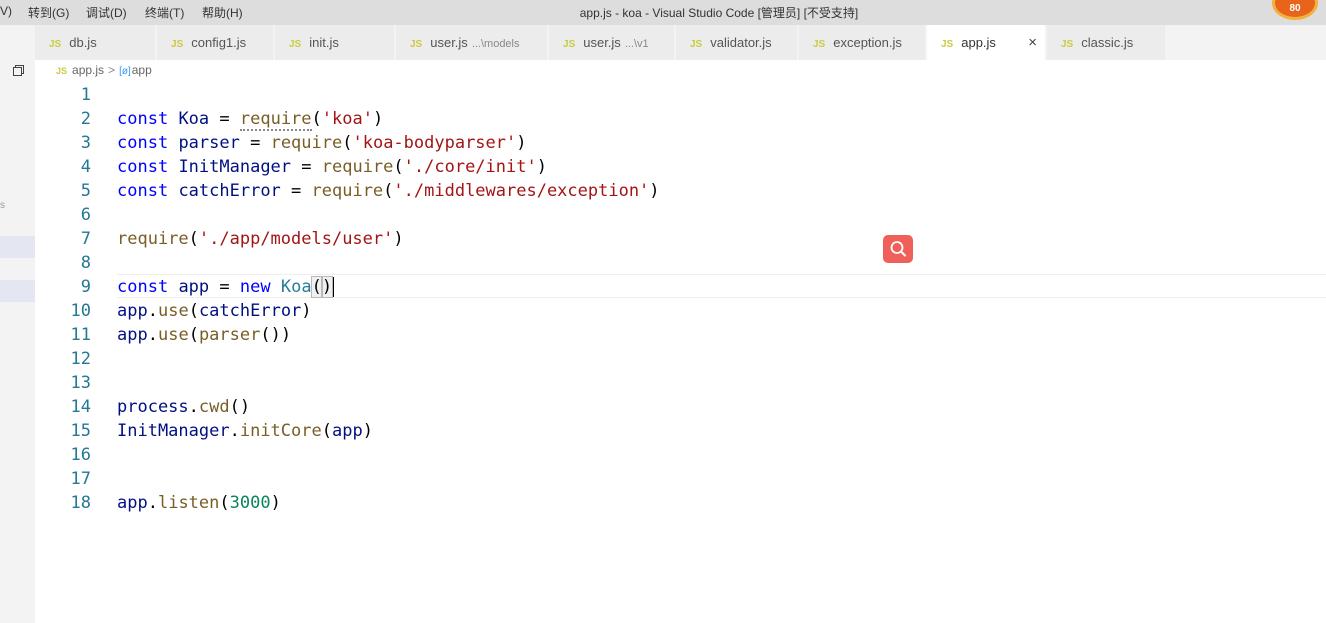  Describe the element at coordinates (80, 407) in the screenshot. I see `line-number: 14` at that location.